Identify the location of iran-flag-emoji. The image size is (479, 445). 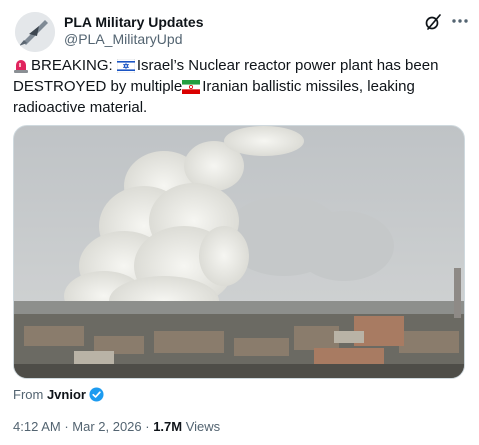
(191, 87).